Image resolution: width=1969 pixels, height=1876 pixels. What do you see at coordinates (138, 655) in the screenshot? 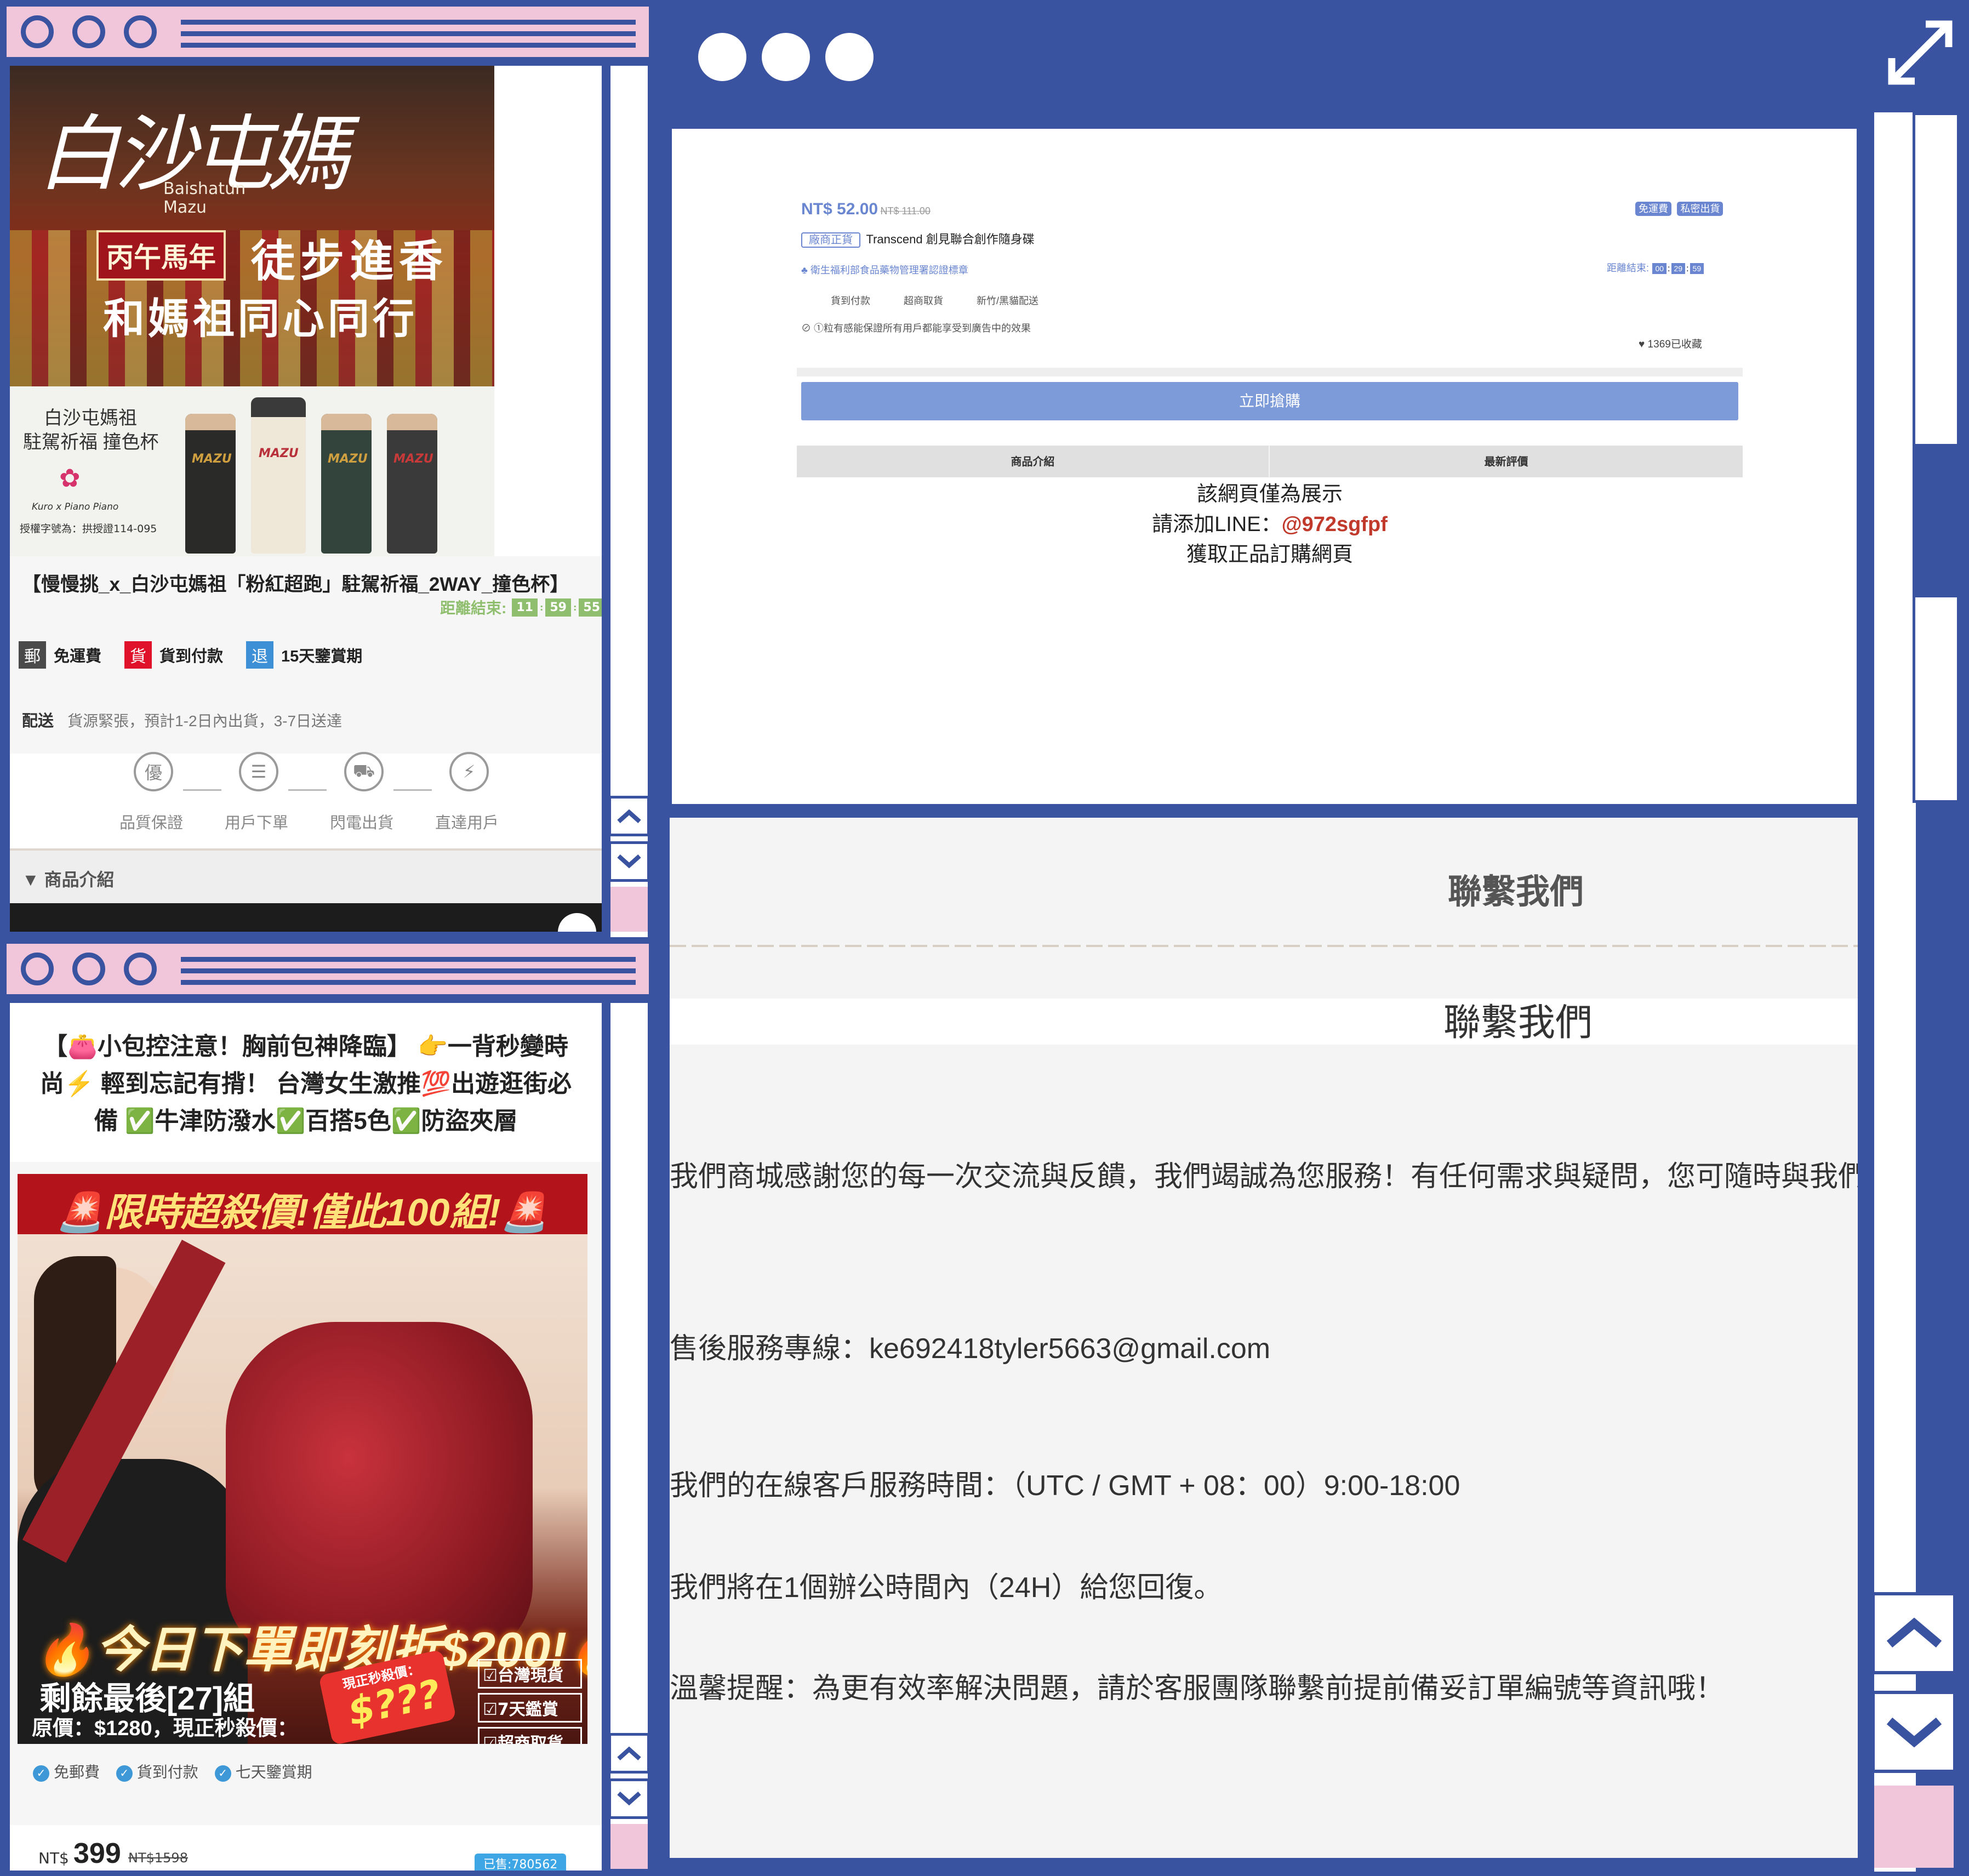
I see `cod-icon: 貨` at bounding box center [138, 655].